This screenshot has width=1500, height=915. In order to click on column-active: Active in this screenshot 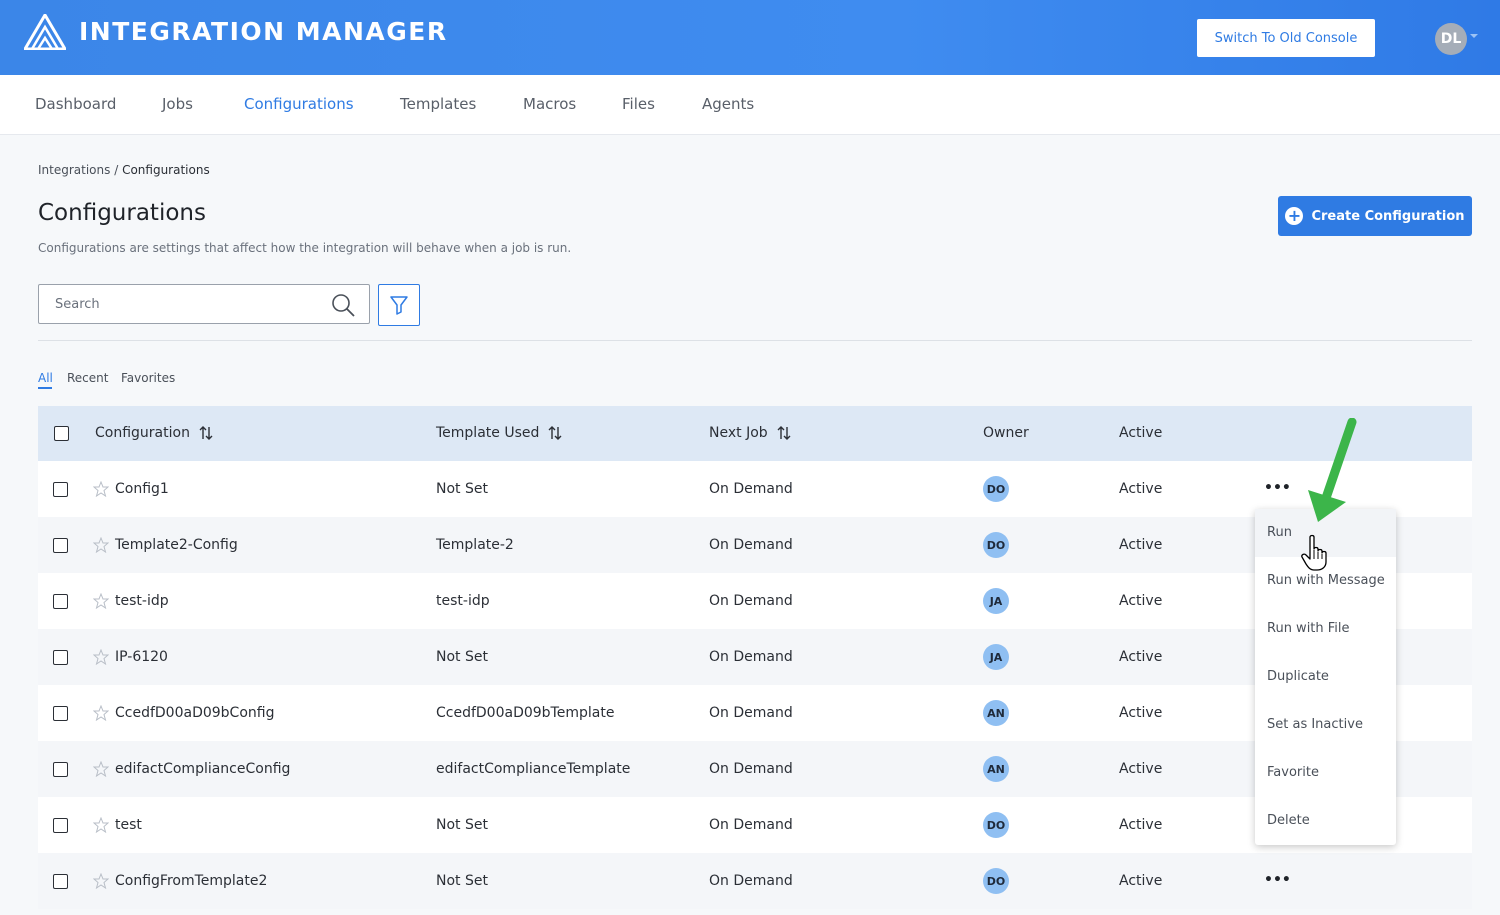, I will do `click(1140, 433)`.